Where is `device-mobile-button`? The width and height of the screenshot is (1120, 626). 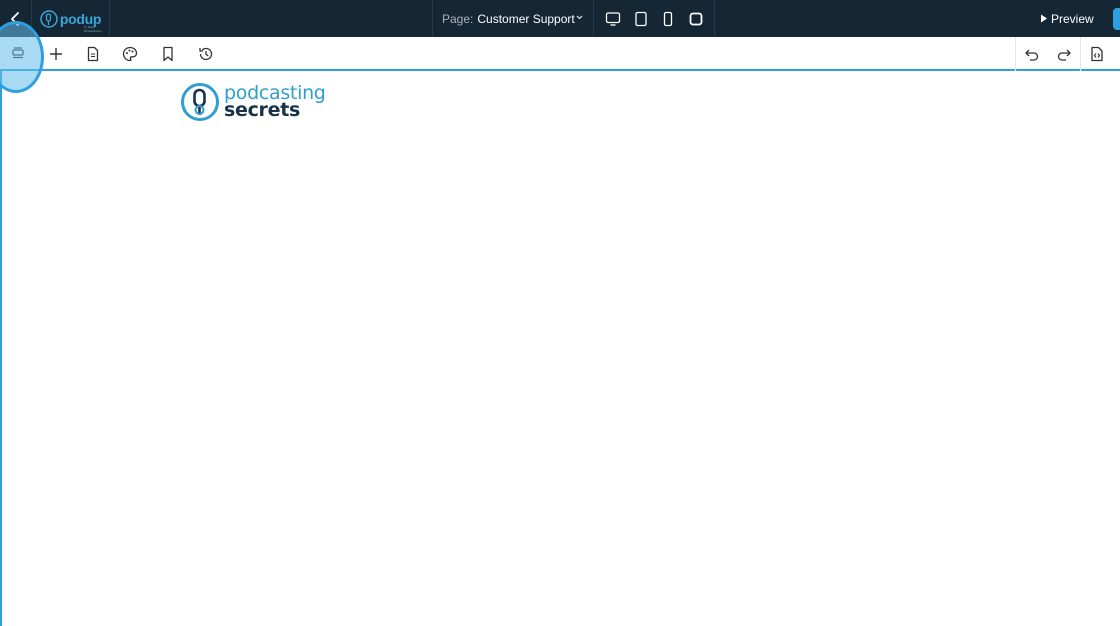
device-mobile-button is located at coordinates (668, 19).